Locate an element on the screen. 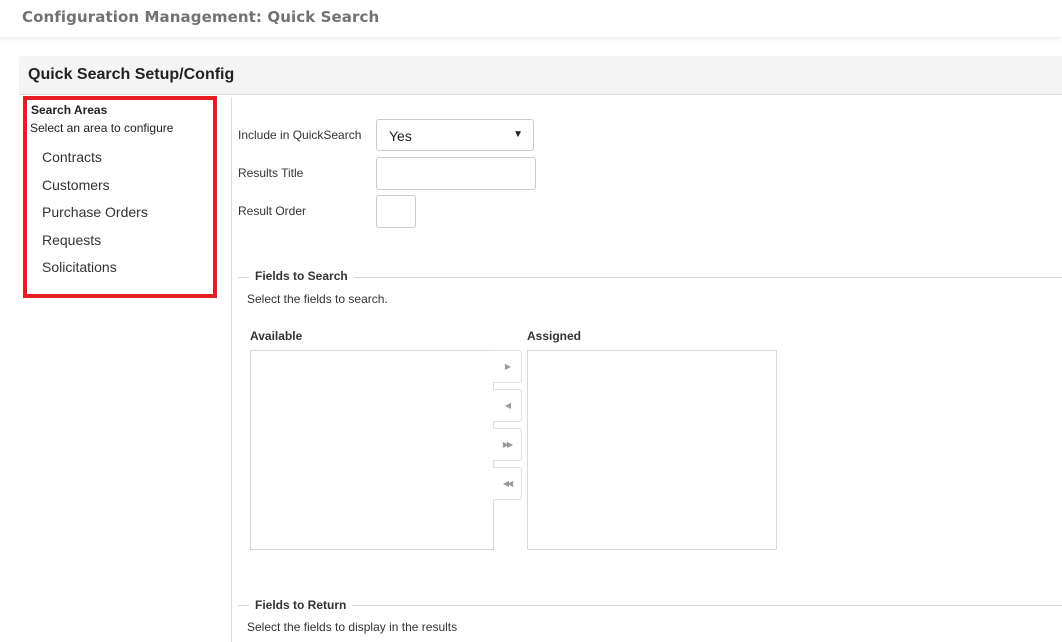 This screenshot has width=1062, height=642. fields-to-return-rule is located at coordinates (650, 605).